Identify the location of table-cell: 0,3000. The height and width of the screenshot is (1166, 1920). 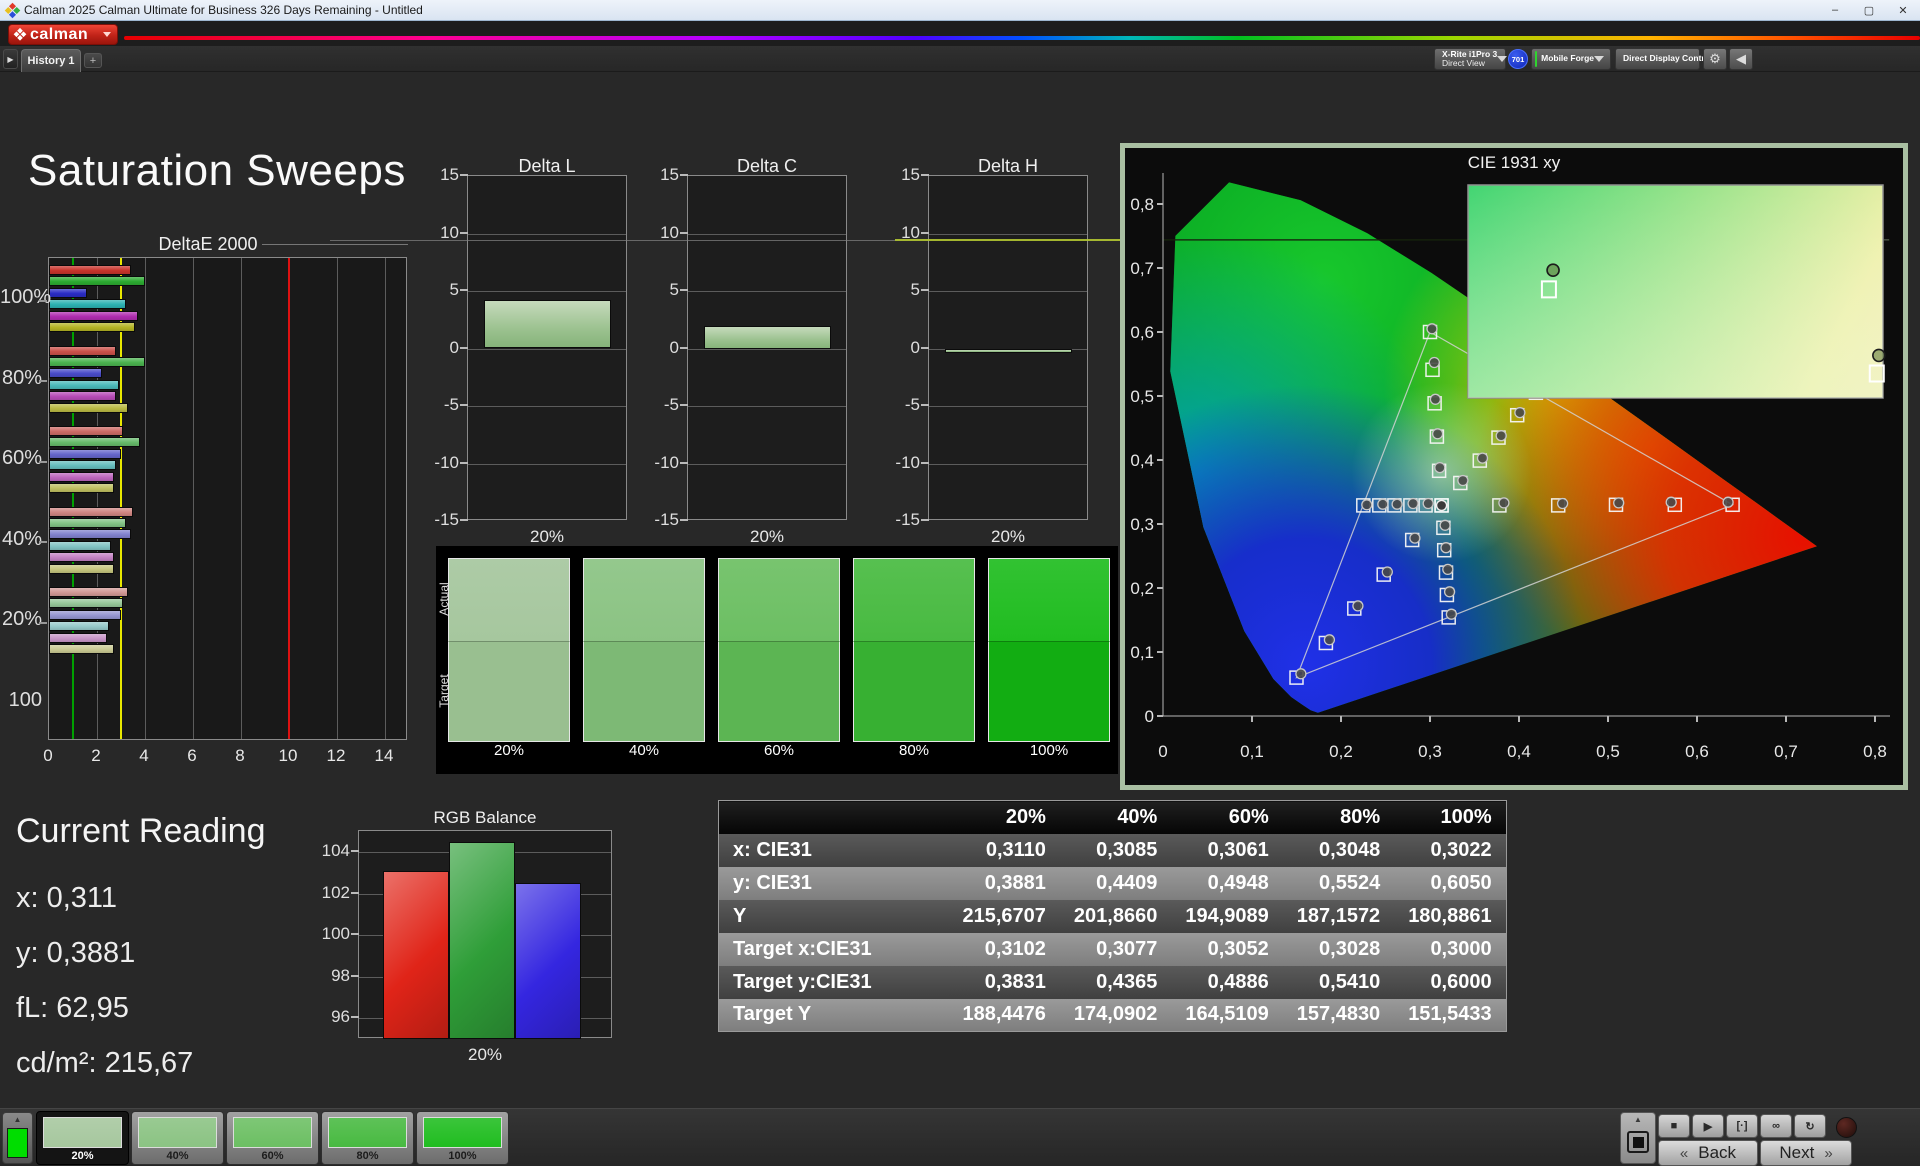
(1450, 949).